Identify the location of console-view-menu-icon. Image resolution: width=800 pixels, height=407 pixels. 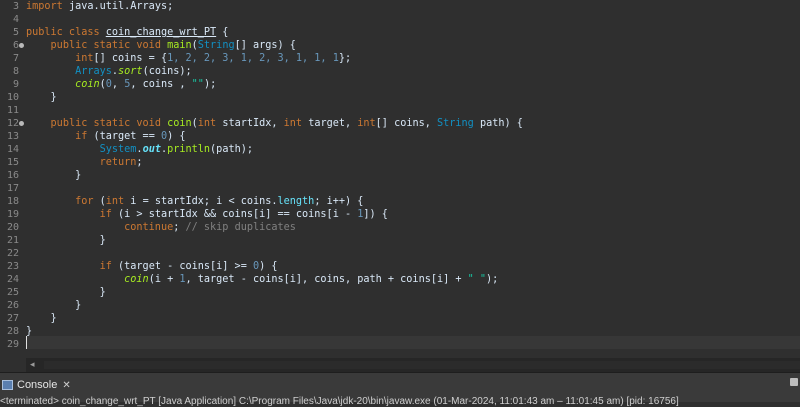
(794, 382).